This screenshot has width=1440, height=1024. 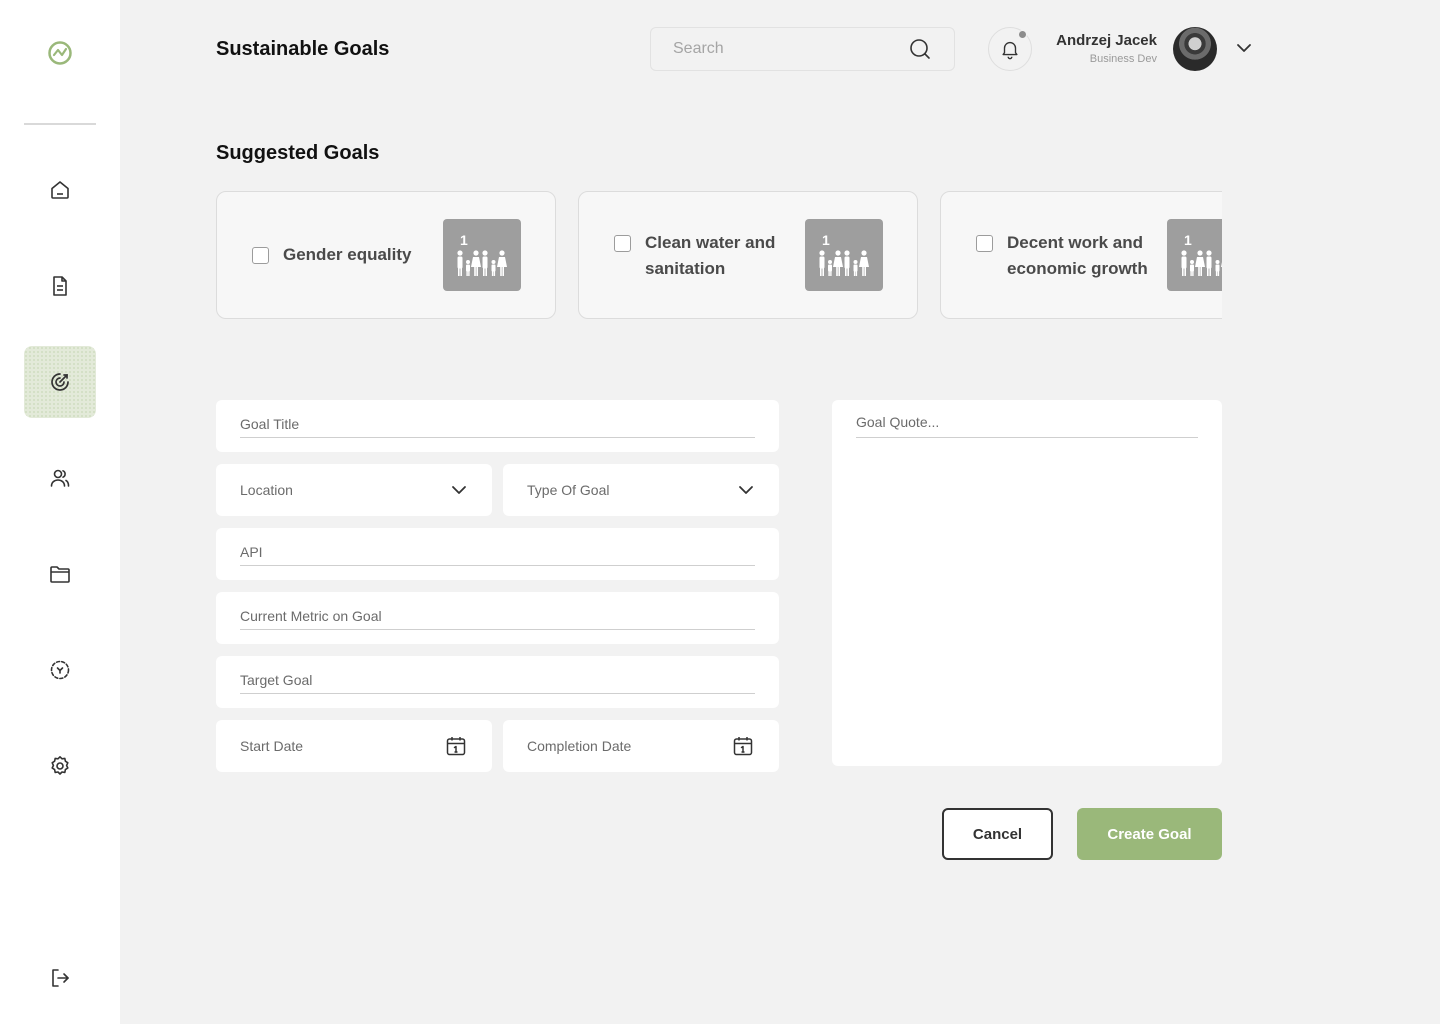 I want to click on goal-card-label: Clean water and sanitation, so click(x=710, y=255).